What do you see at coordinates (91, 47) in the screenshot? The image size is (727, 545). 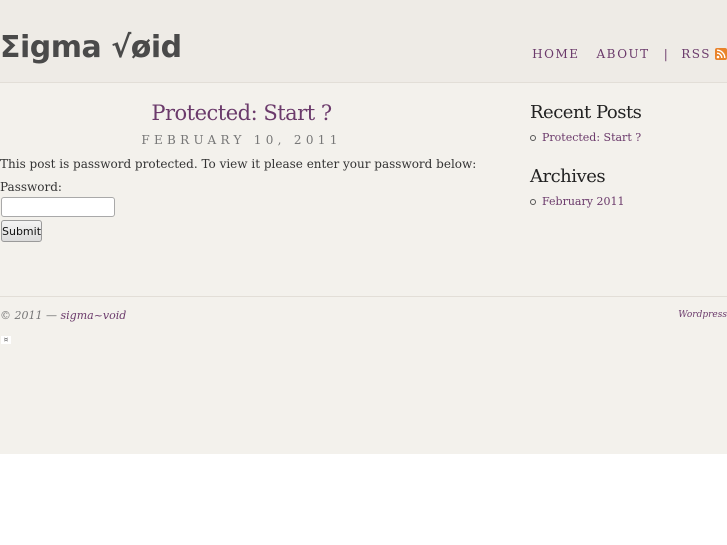 I see `site-logo: Σigma √øid` at bounding box center [91, 47].